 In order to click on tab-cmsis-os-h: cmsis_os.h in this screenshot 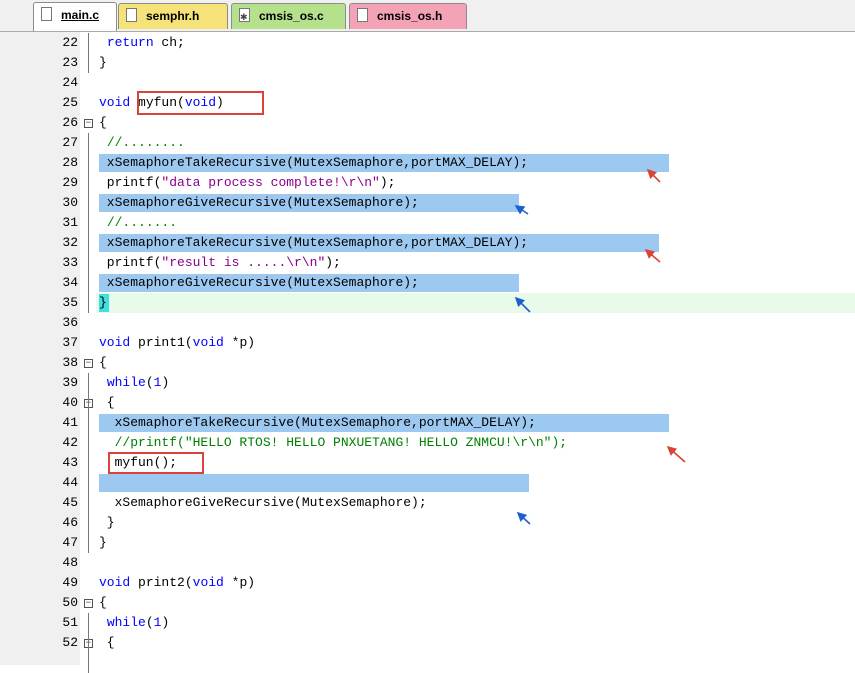, I will do `click(408, 16)`.